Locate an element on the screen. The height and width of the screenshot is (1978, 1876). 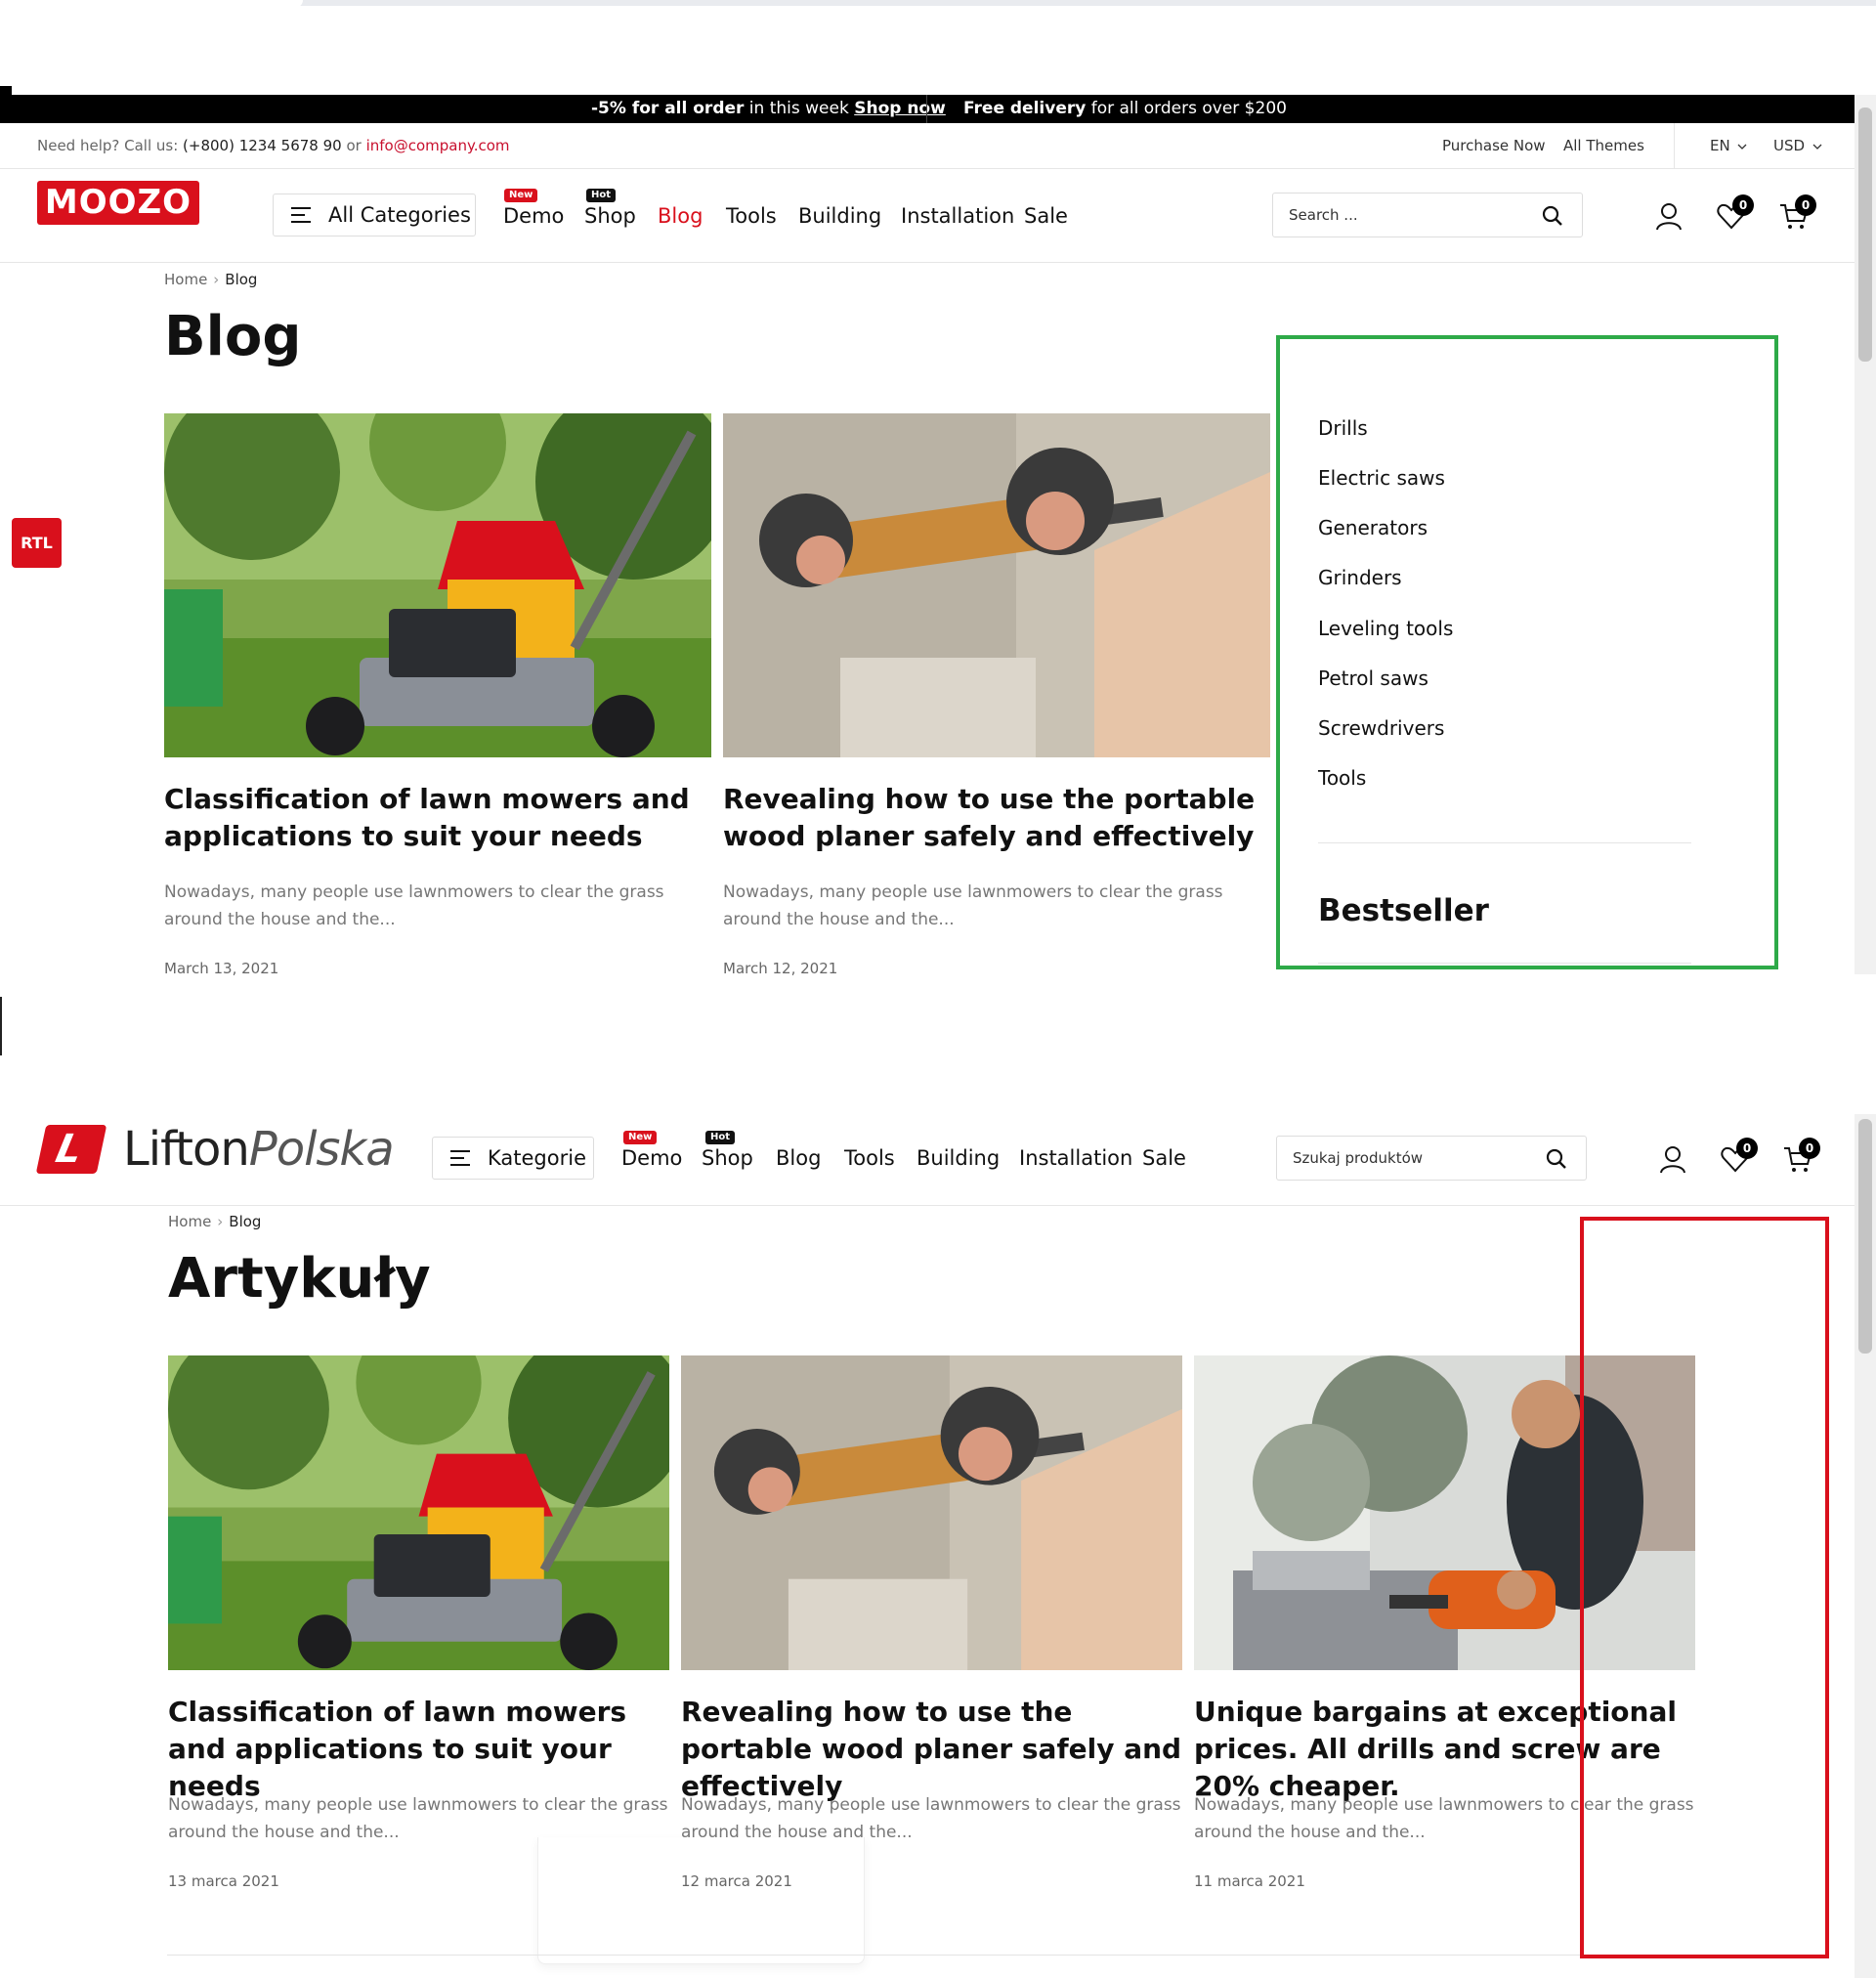
post-date: 11 marca 2021 is located at coordinates (1249, 1881).